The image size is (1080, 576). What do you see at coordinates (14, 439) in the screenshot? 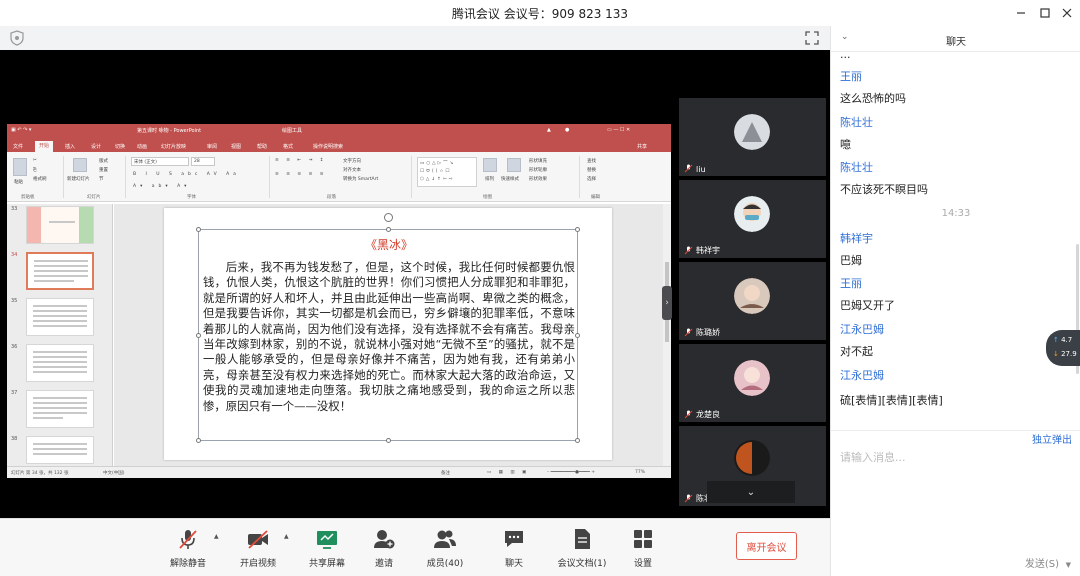
I see `thumb-number: 38` at bounding box center [14, 439].